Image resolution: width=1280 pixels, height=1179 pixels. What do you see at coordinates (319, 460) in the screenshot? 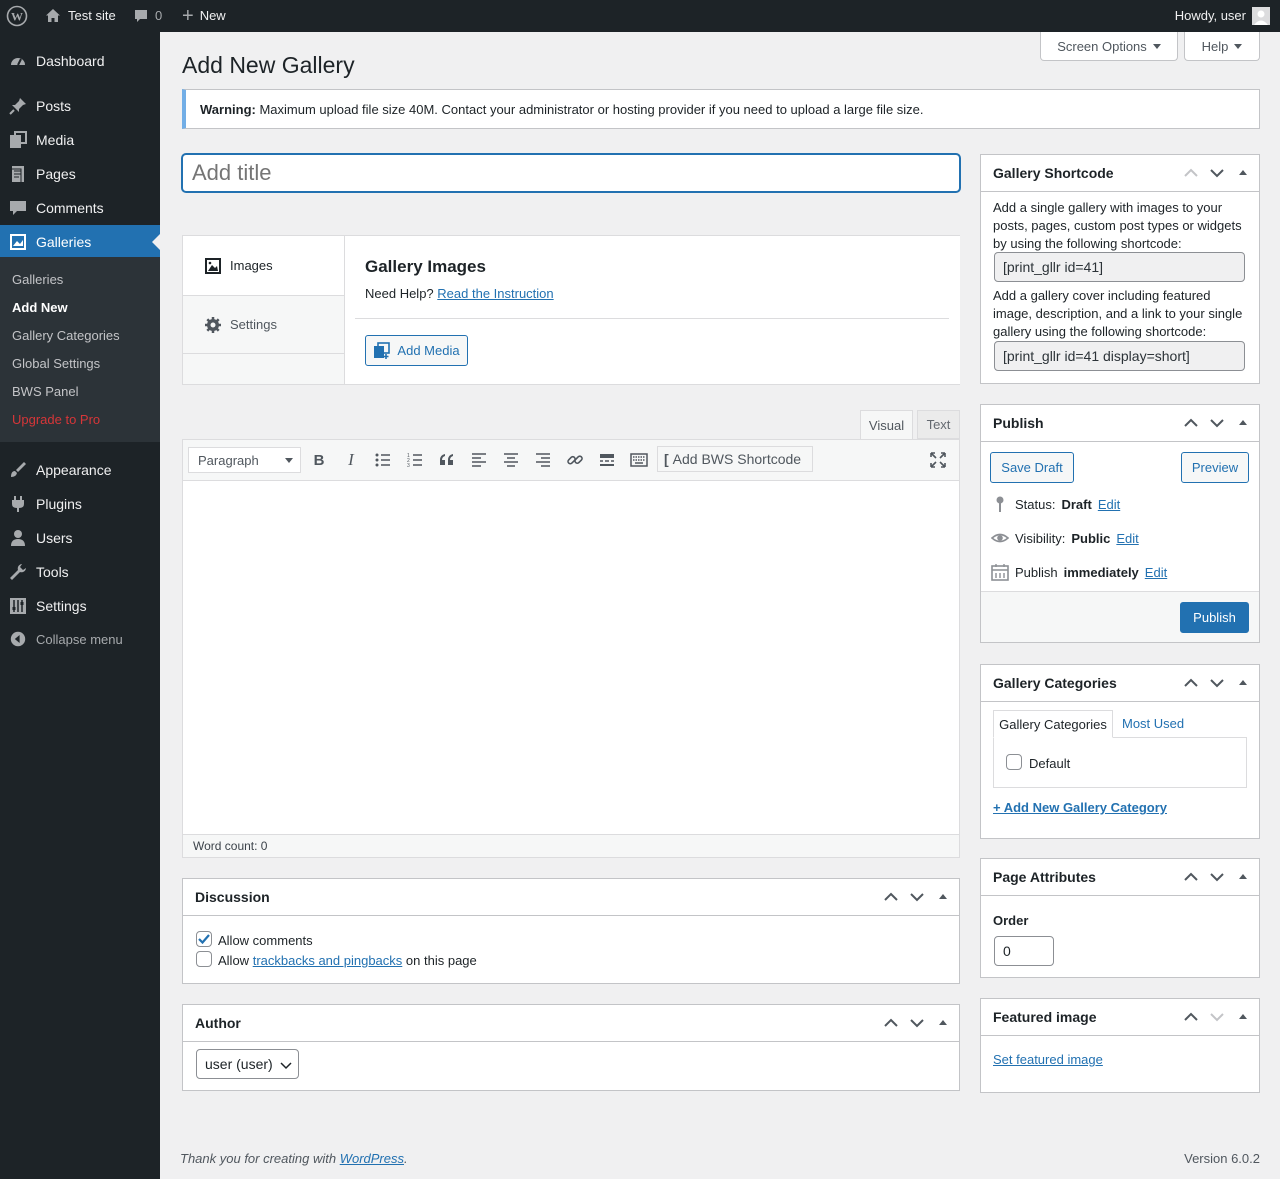
I see `bold-button: B` at bounding box center [319, 460].